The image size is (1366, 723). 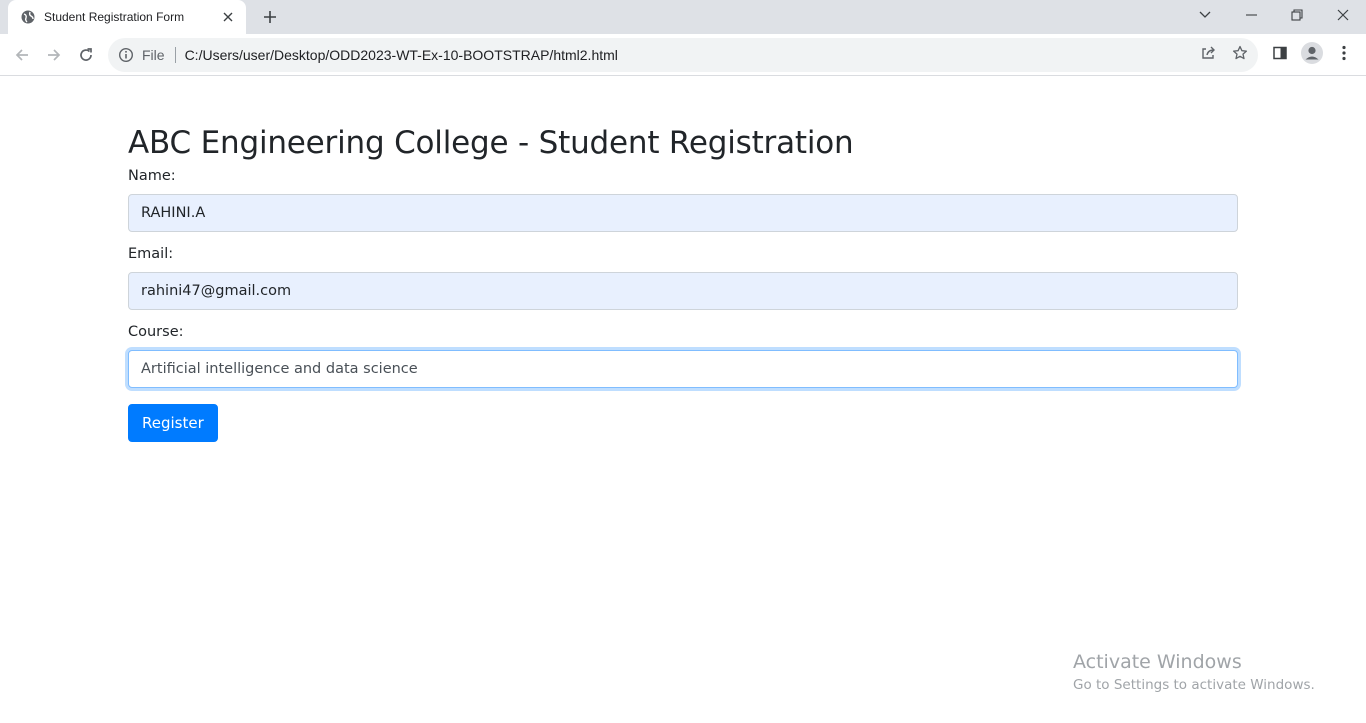 I want to click on email-group: Email:, so click(x=683, y=278).